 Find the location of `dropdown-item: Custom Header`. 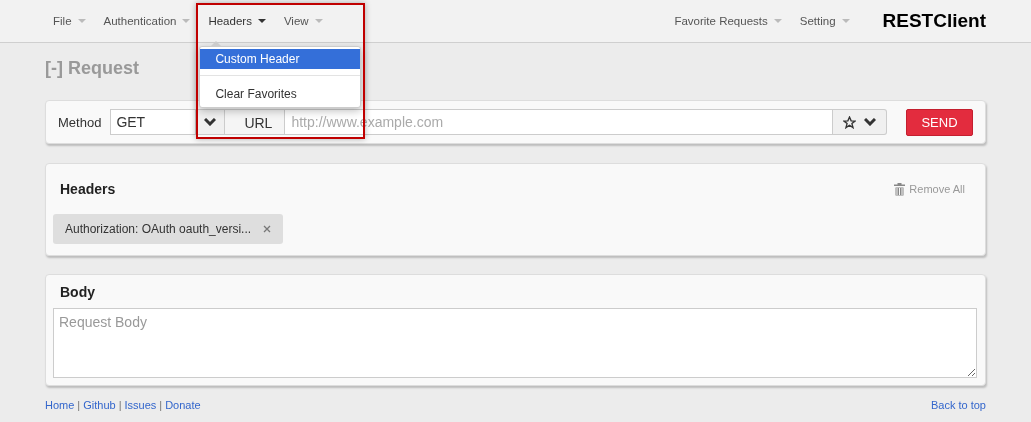

dropdown-item: Custom Header is located at coordinates (280, 59).